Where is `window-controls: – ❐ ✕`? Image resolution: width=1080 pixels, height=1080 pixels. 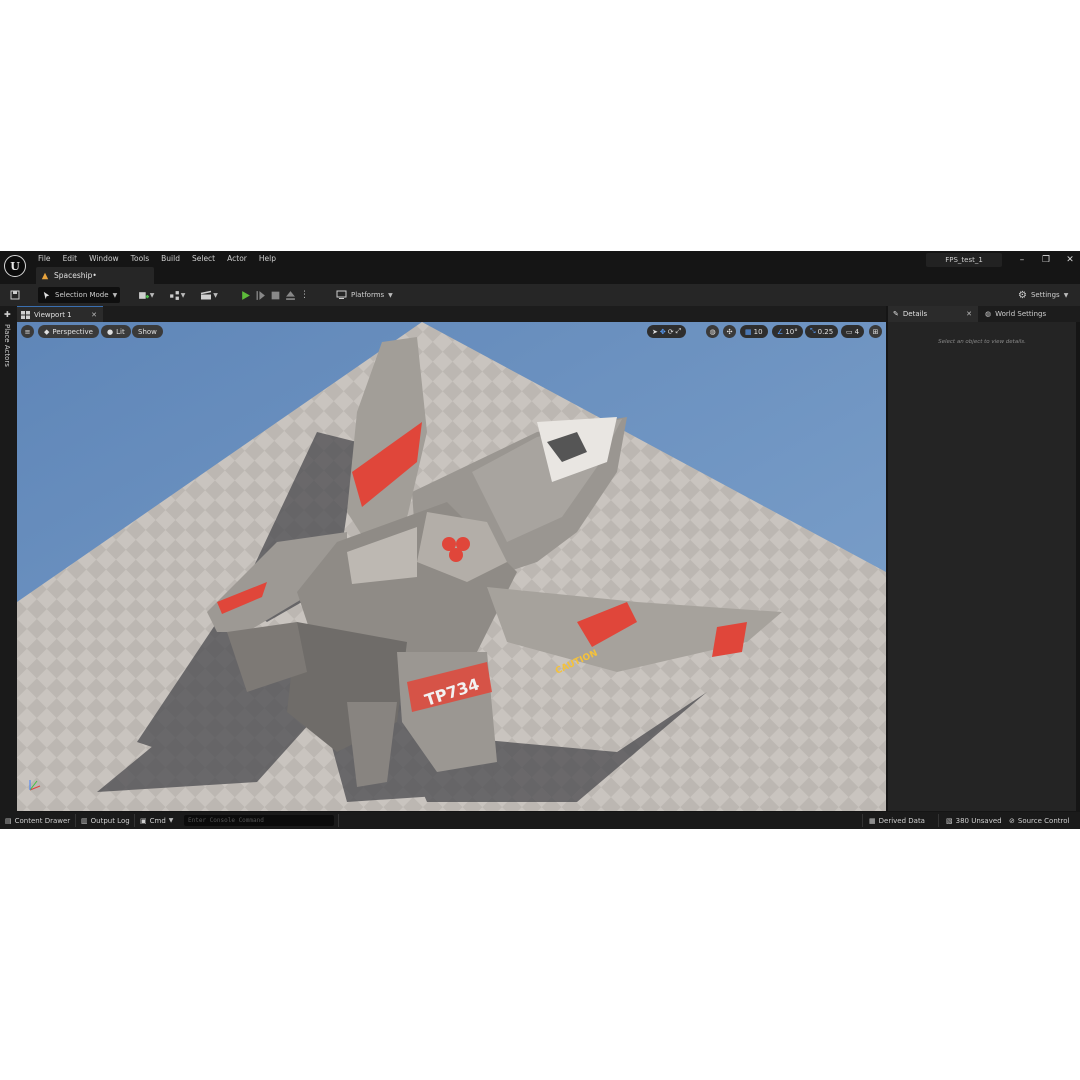
window-controls: – ❐ ✕ is located at coordinates (1045, 260).